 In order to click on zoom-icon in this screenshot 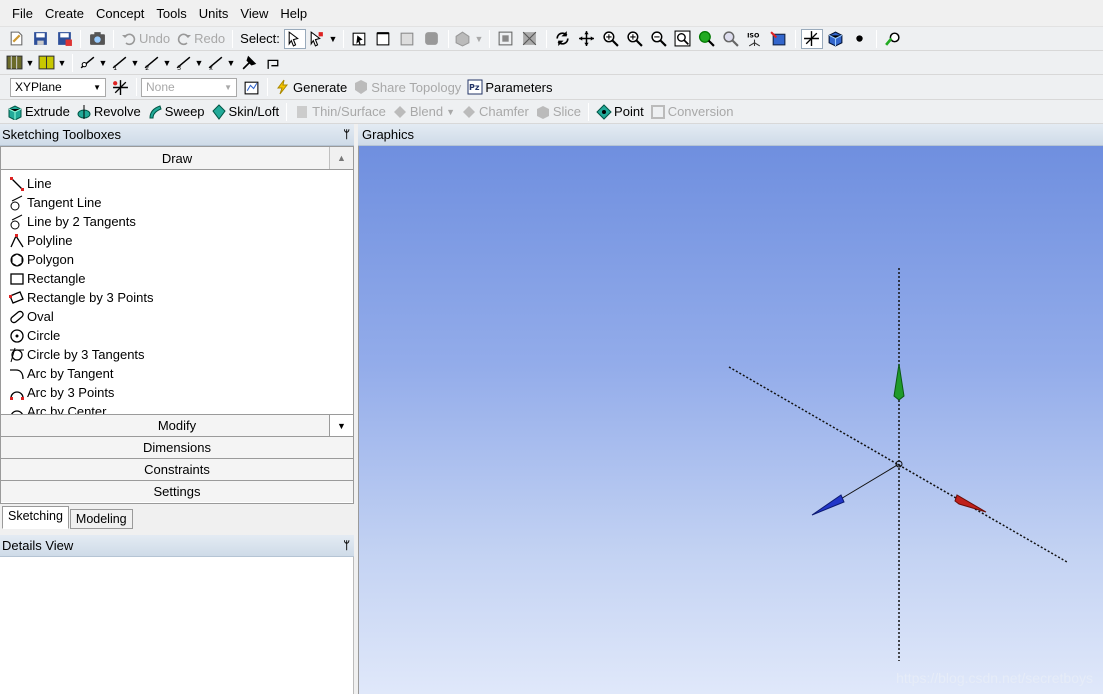, I will do `click(611, 39)`.